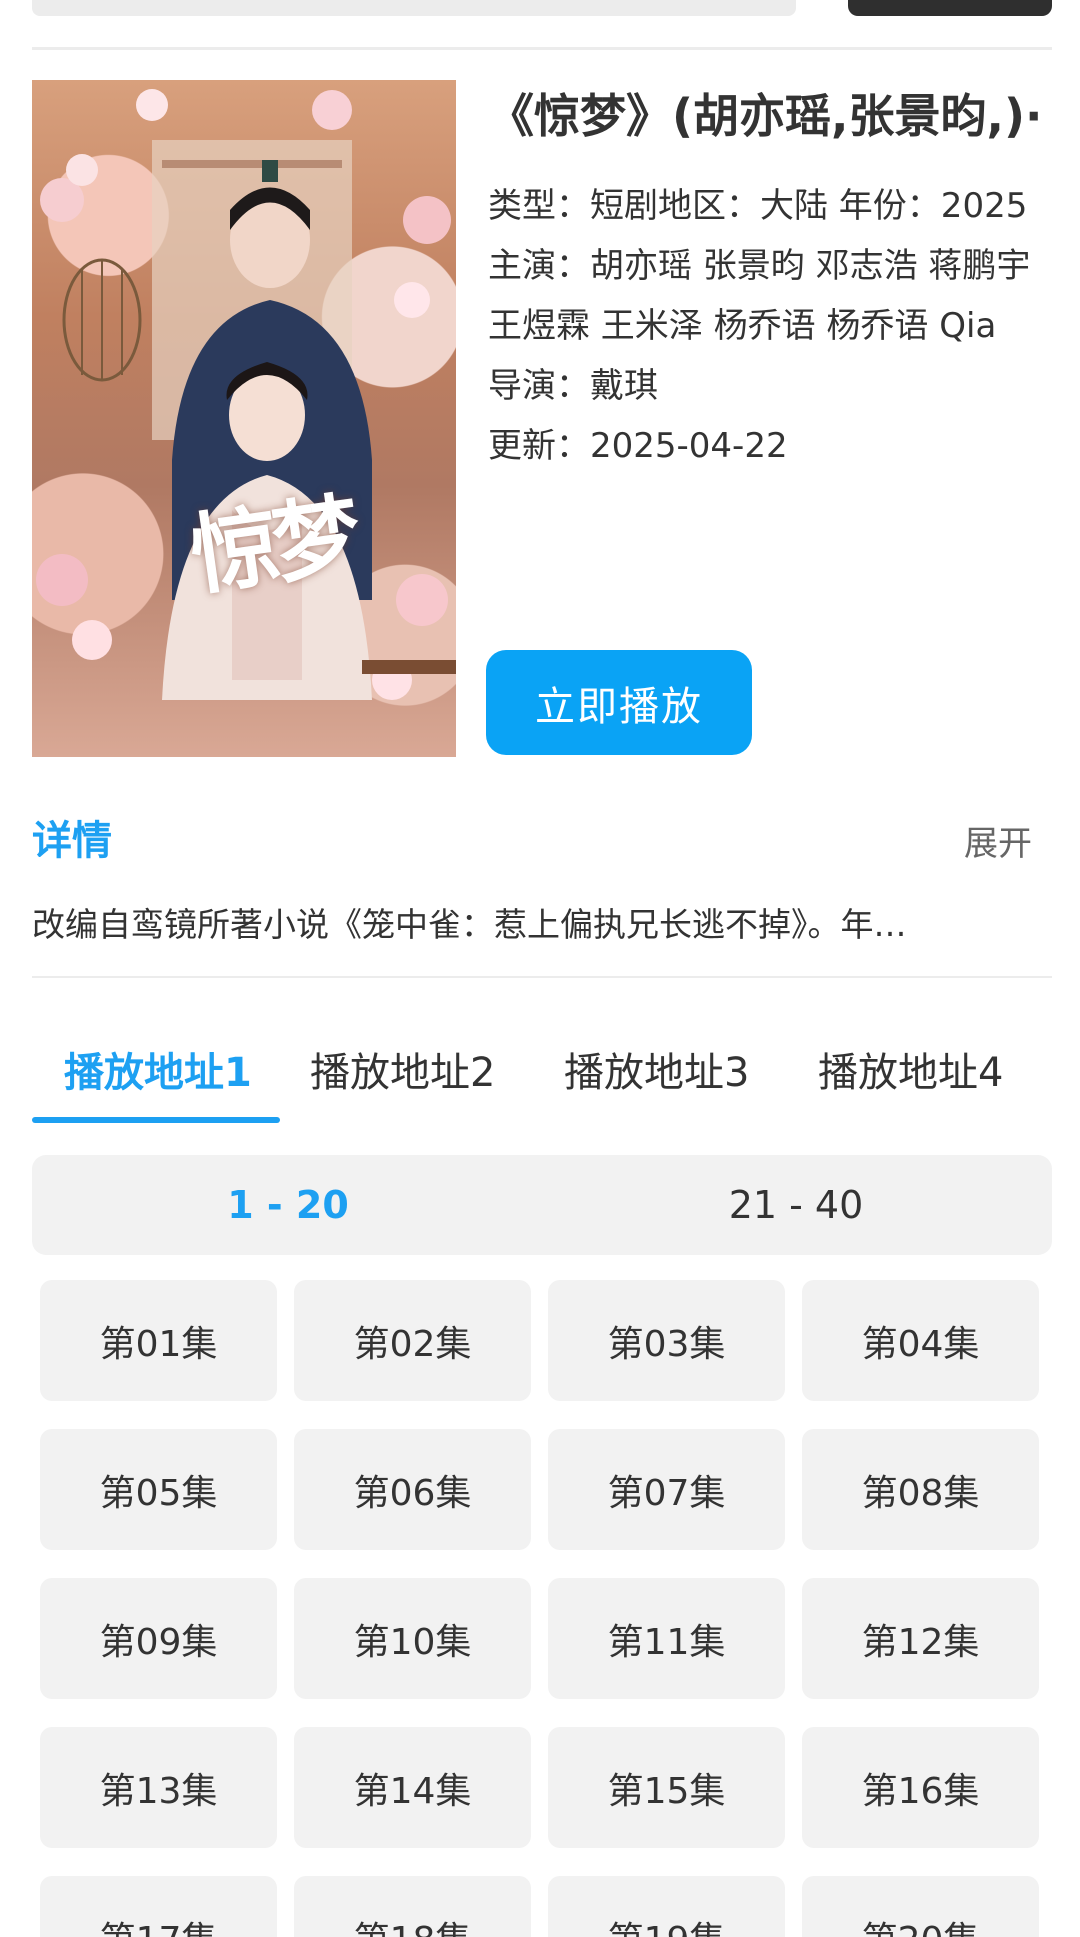 This screenshot has width=1080, height=1937. Describe the element at coordinates (920, 1906) in the screenshot. I see `episode-button: 第20集` at that location.